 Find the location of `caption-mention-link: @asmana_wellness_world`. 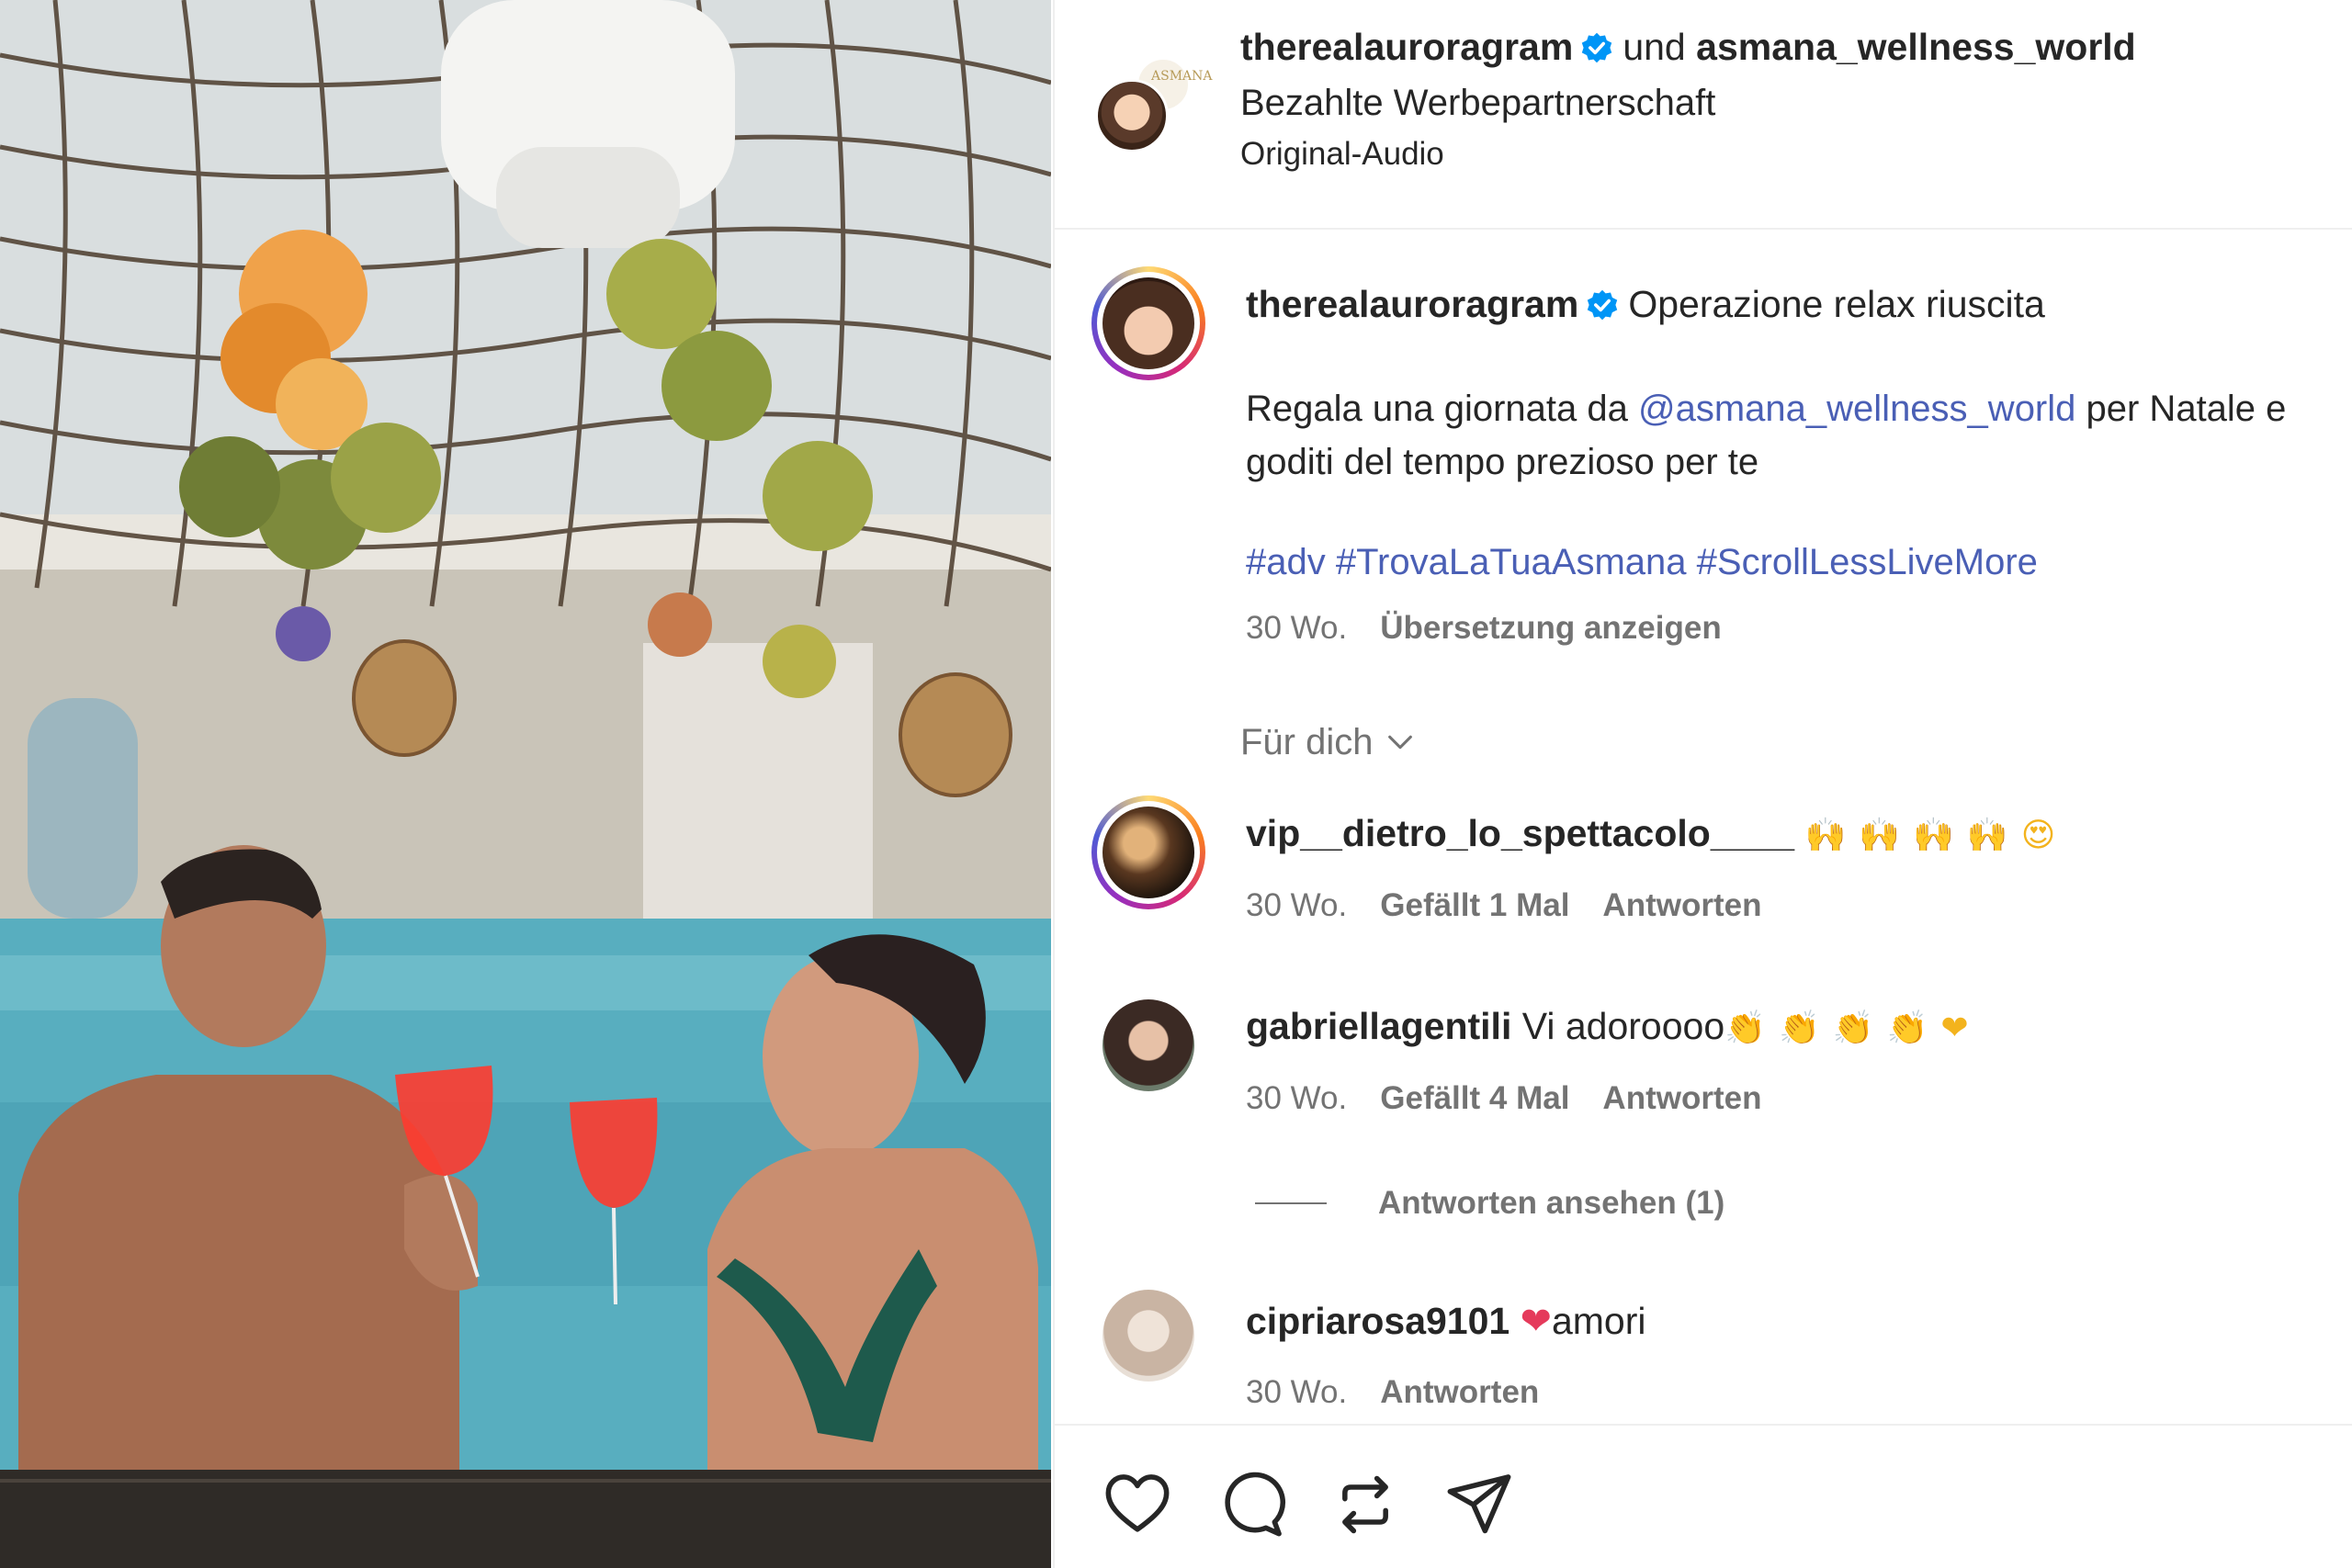

caption-mention-link: @asmana_wellness_world is located at coordinates (1856, 409).